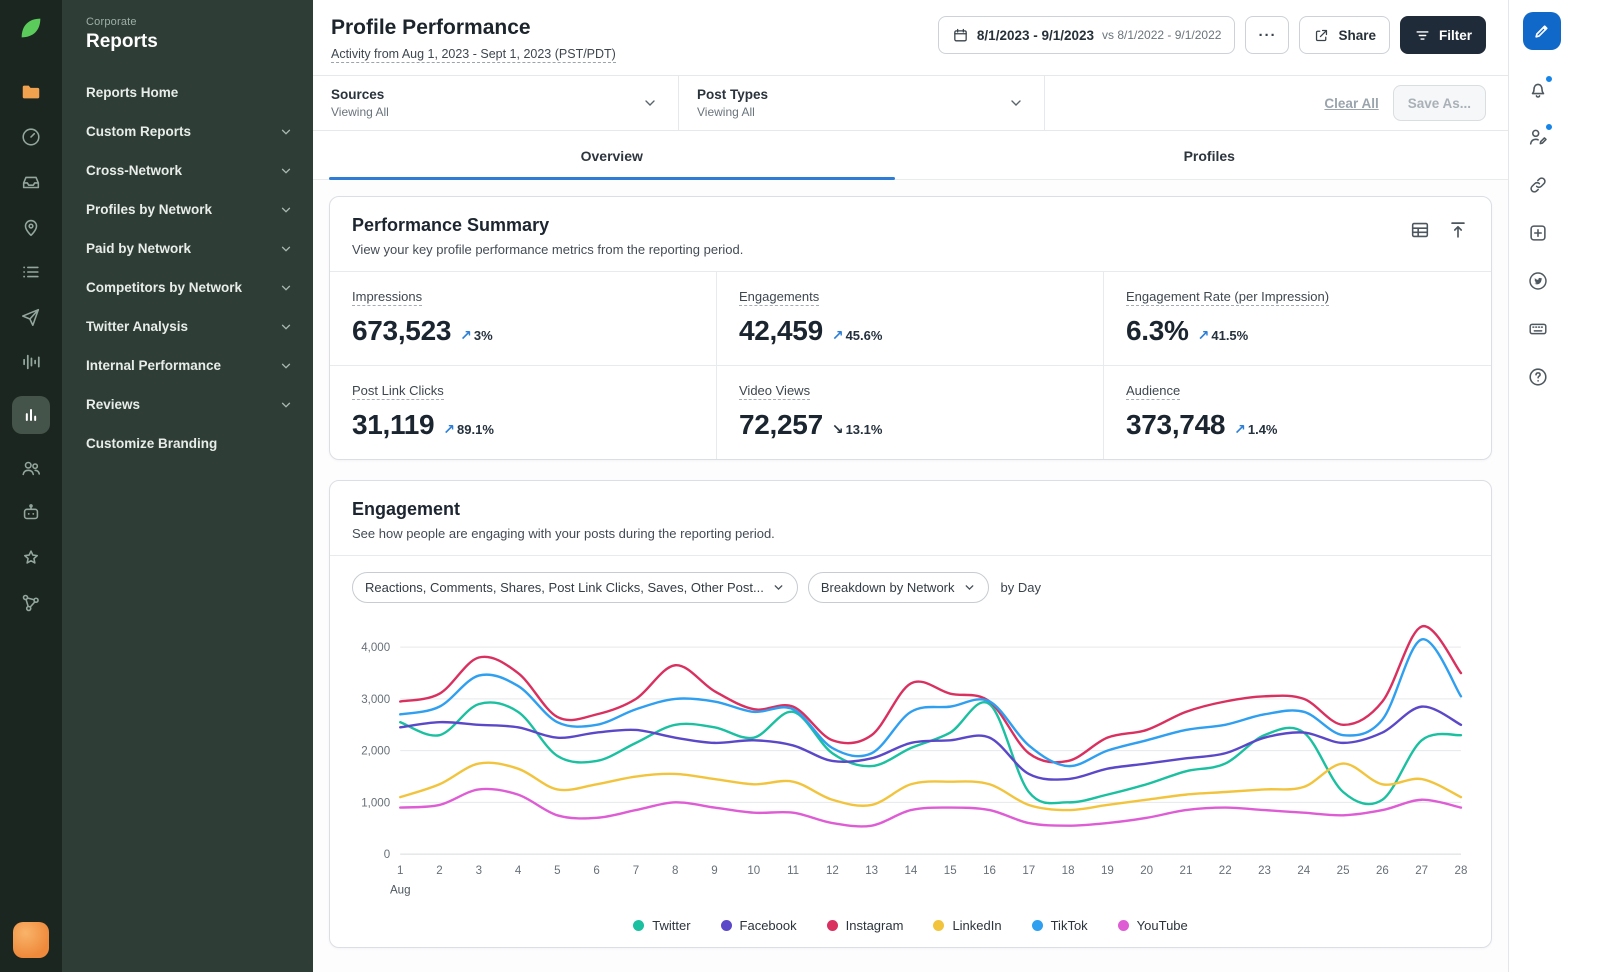  Describe the element at coordinates (31, 362) in the screenshot. I see `audio-levels-icon` at that location.